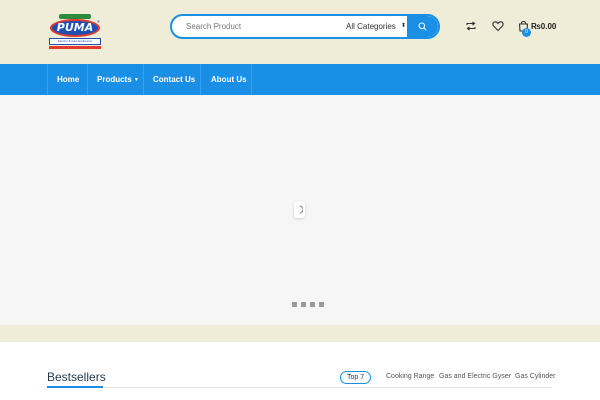 The height and width of the screenshot is (400, 600). Describe the element at coordinates (75, 28) in the screenshot. I see `logo-wordmark: PUMA` at that location.